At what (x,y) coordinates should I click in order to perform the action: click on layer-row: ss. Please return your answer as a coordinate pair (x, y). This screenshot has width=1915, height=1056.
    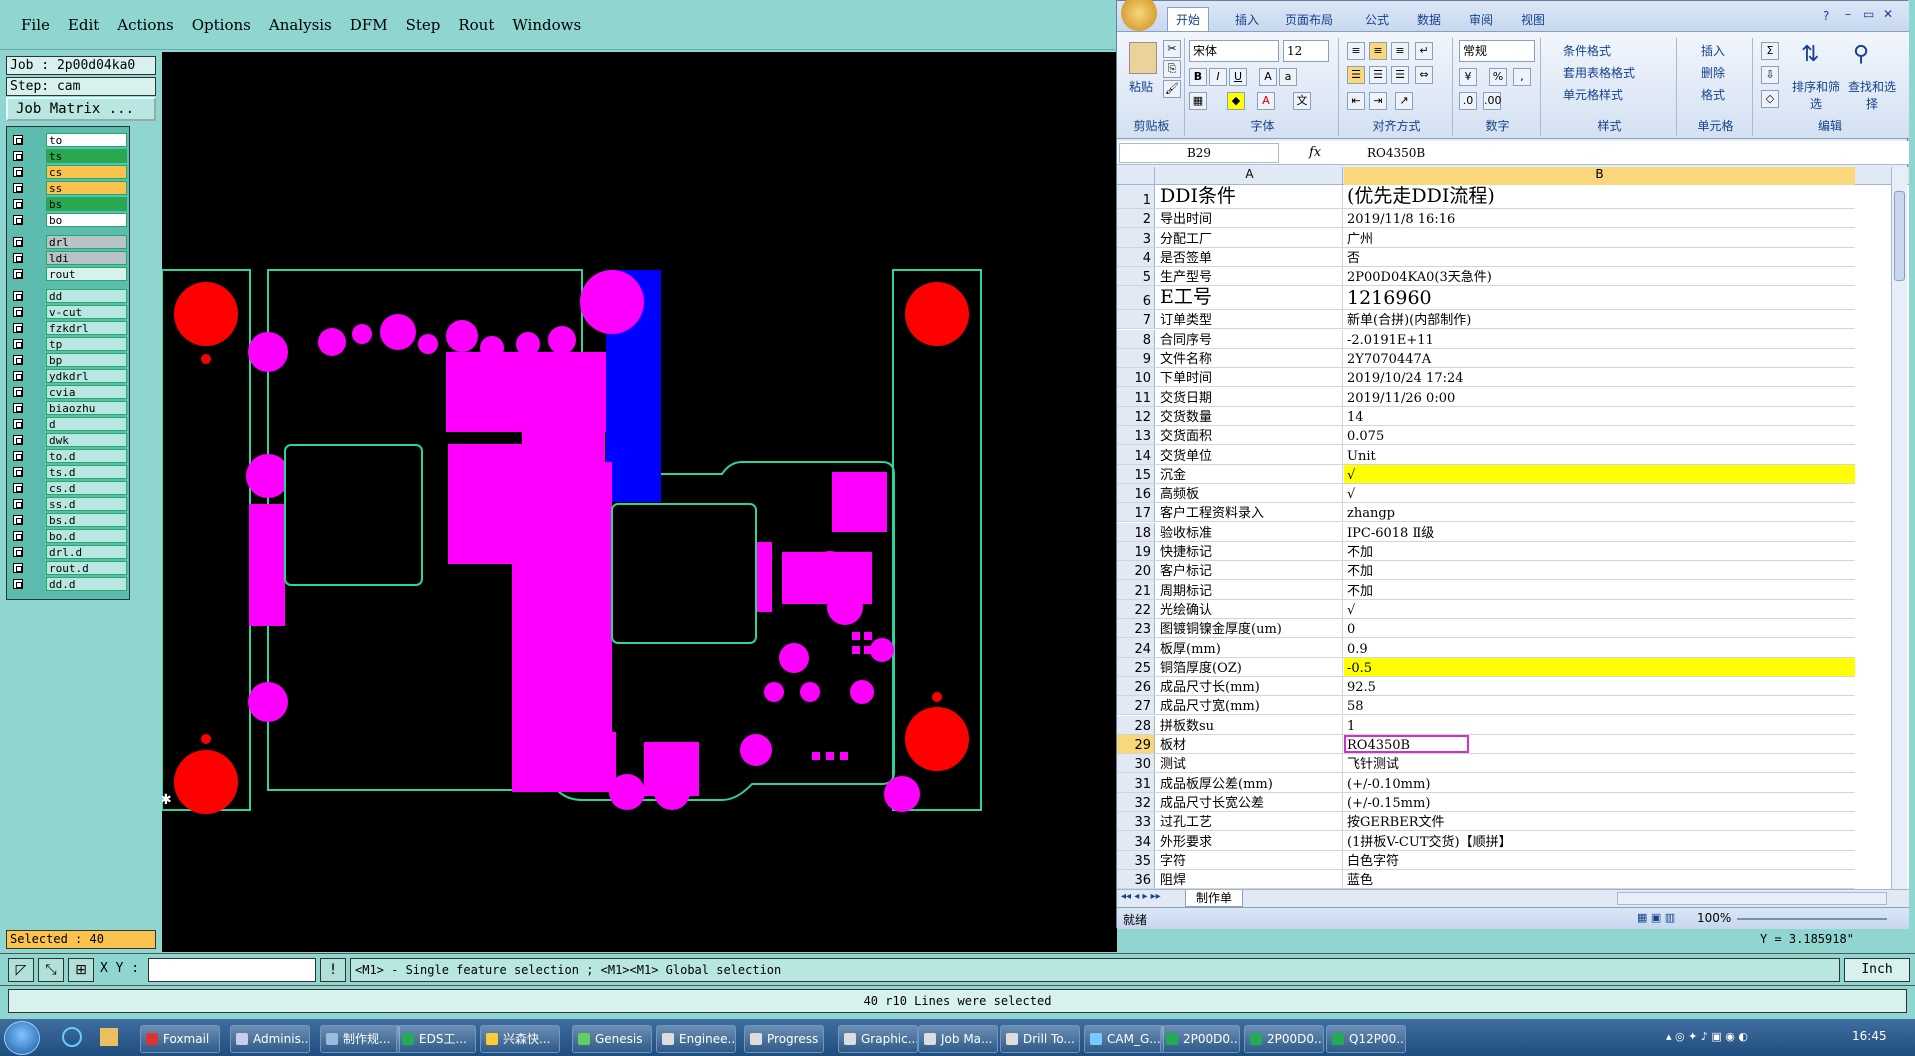
    Looking at the image, I should click on (68, 188).